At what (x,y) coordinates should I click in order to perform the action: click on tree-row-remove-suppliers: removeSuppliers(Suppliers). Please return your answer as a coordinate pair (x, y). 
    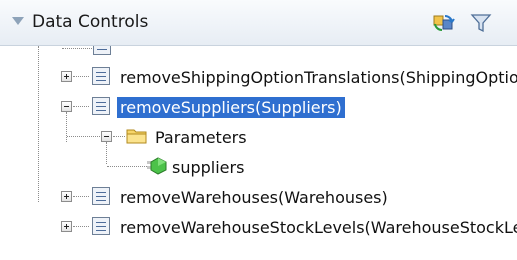
    Looking at the image, I should click on (258, 107).